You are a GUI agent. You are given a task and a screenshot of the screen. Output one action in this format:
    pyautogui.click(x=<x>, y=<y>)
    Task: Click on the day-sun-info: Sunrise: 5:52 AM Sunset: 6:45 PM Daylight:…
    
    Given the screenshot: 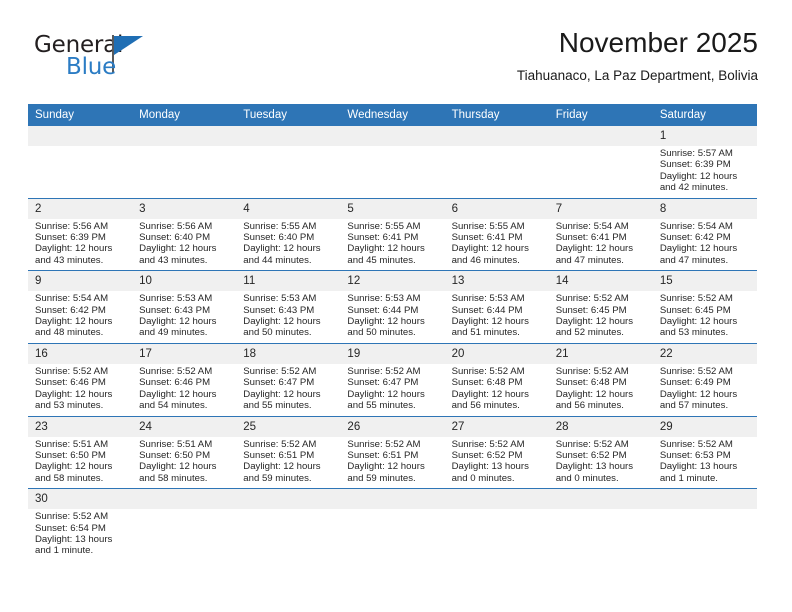 What is the action you would take?
    pyautogui.click(x=601, y=317)
    